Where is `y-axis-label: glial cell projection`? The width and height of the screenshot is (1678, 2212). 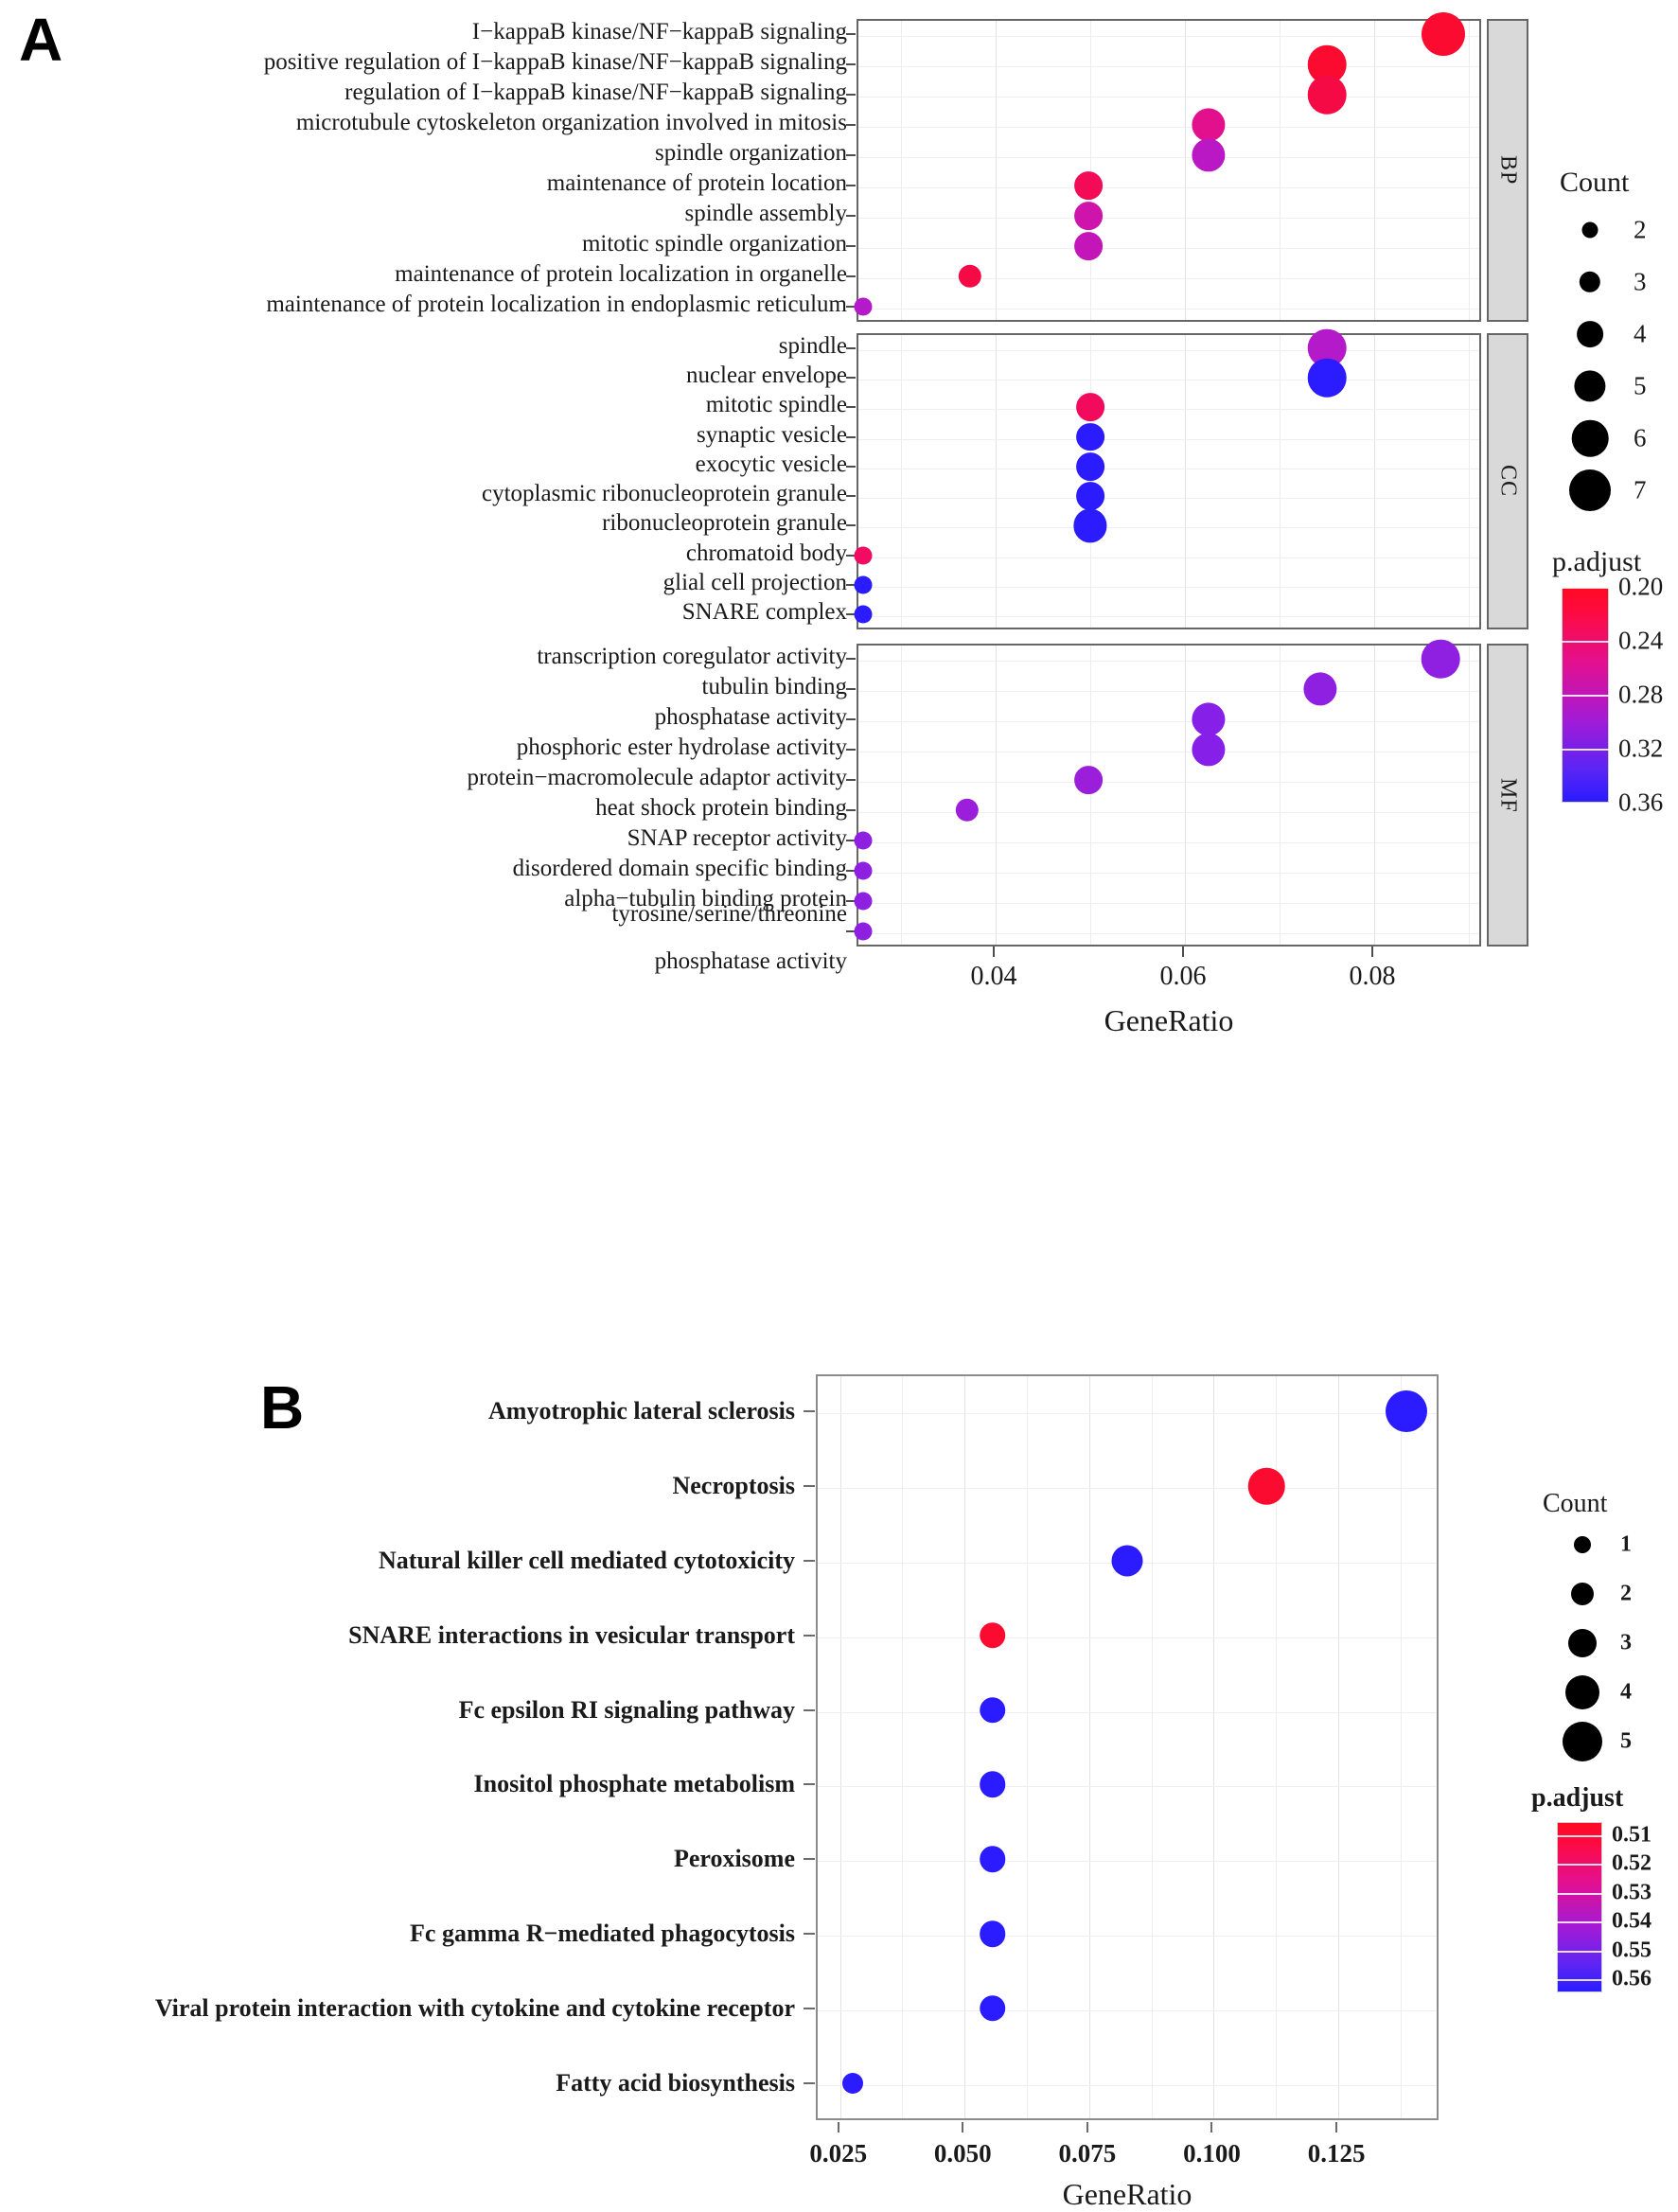
y-axis-label: glial cell projection is located at coordinates (754, 583).